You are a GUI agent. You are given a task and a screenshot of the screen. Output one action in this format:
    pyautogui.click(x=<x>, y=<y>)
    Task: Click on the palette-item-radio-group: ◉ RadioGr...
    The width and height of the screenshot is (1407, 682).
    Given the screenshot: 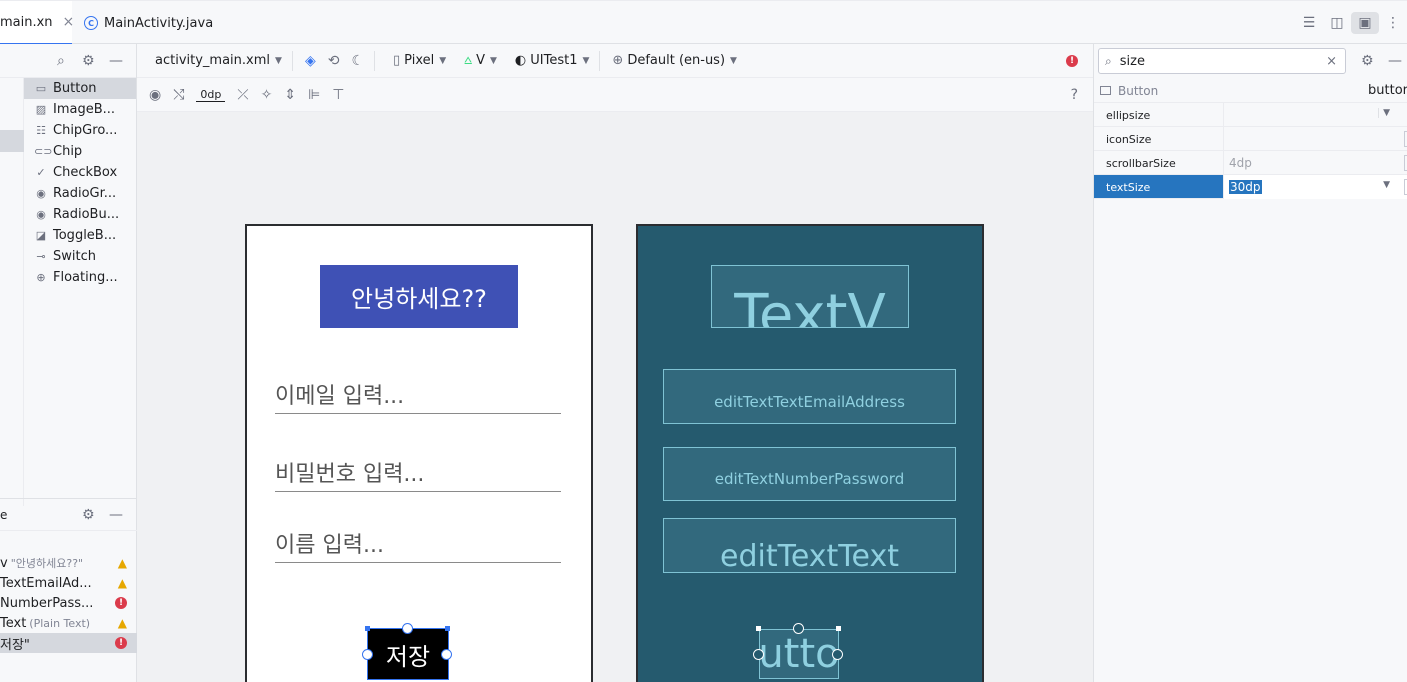 What is the action you would take?
    pyautogui.click(x=80, y=193)
    